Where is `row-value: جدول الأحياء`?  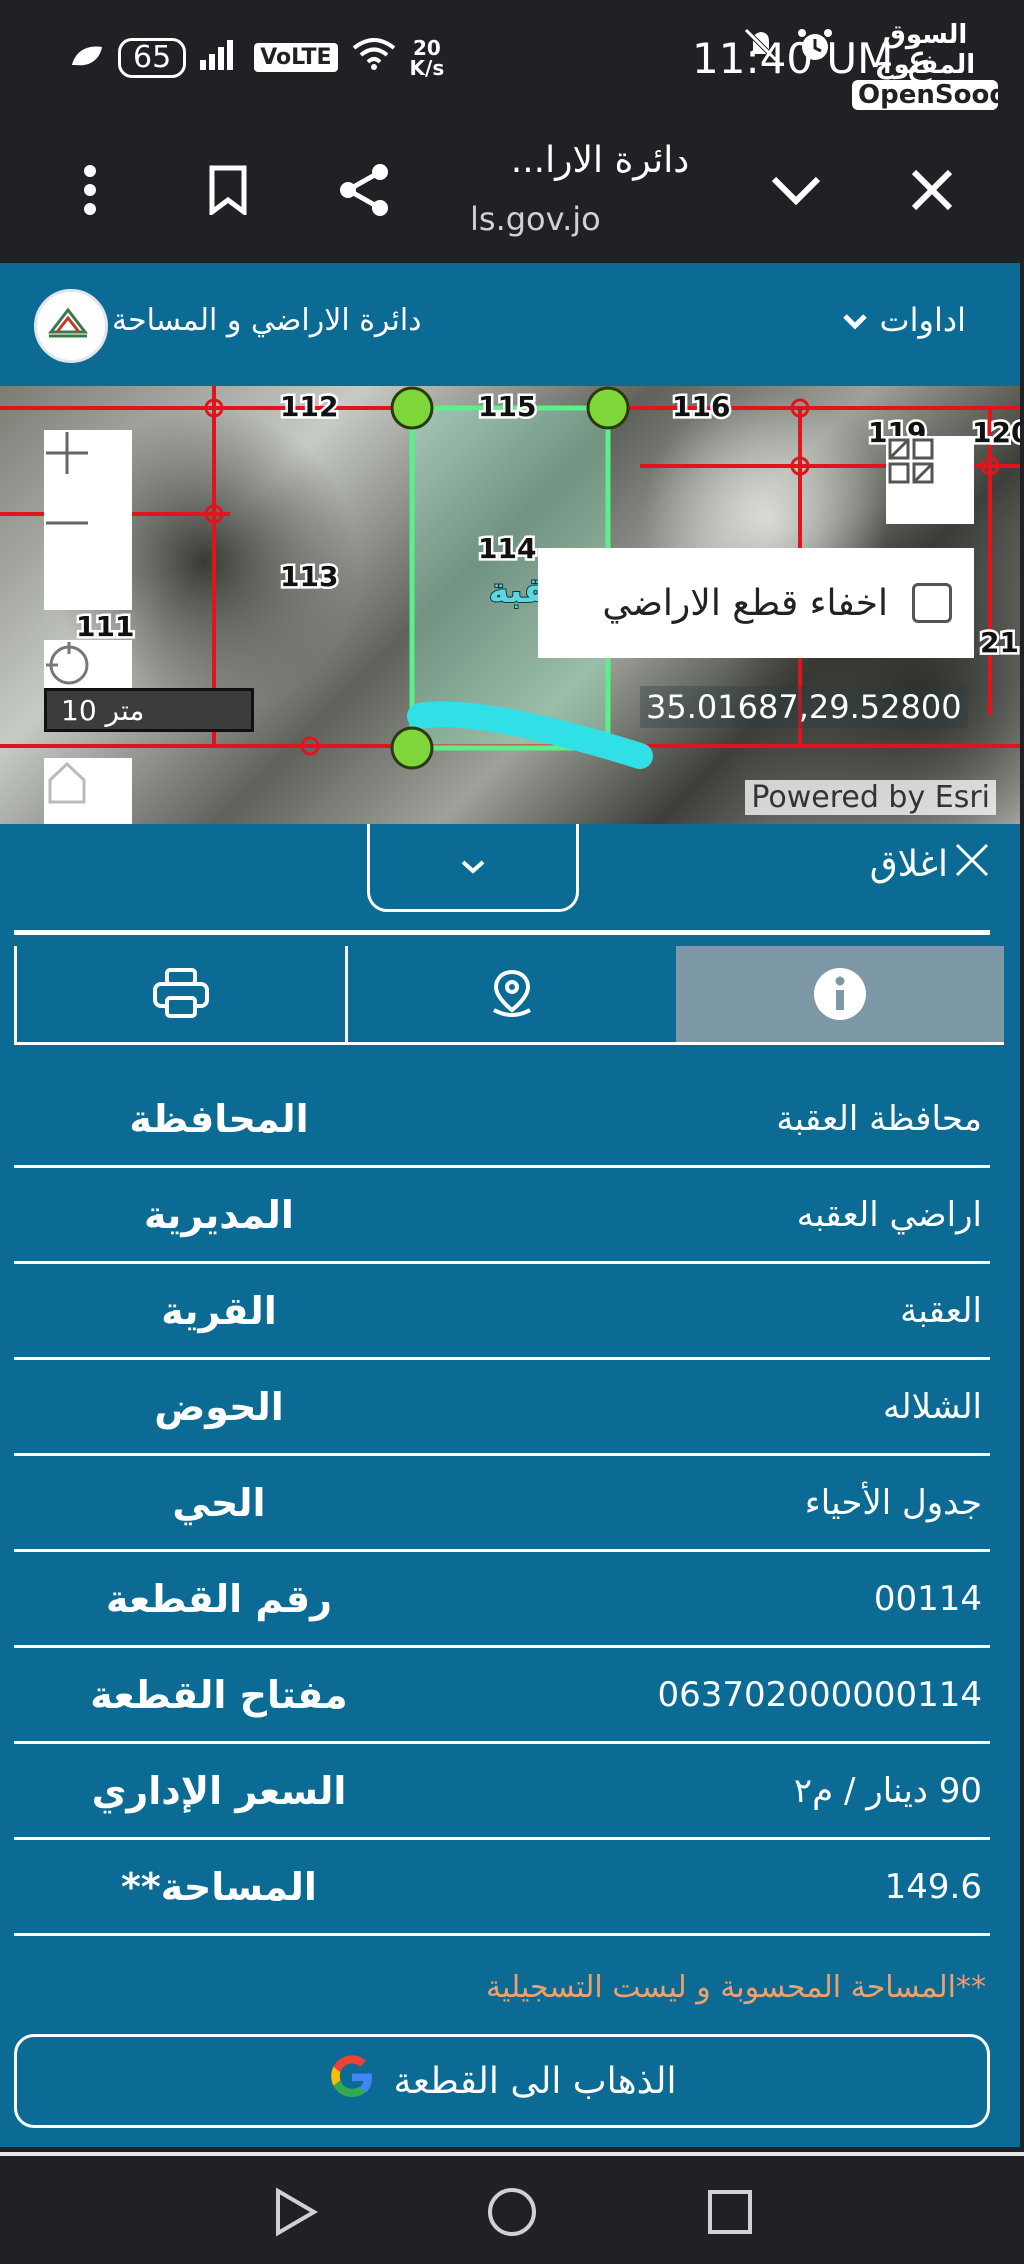 row-value: جدول الأحياء is located at coordinates (893, 1502).